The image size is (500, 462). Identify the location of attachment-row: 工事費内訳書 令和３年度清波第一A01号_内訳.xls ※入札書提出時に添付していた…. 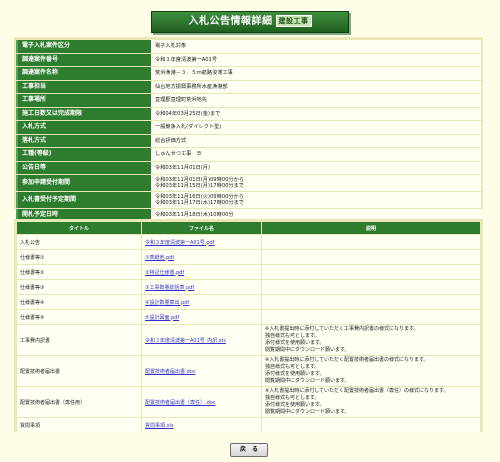
(248, 340).